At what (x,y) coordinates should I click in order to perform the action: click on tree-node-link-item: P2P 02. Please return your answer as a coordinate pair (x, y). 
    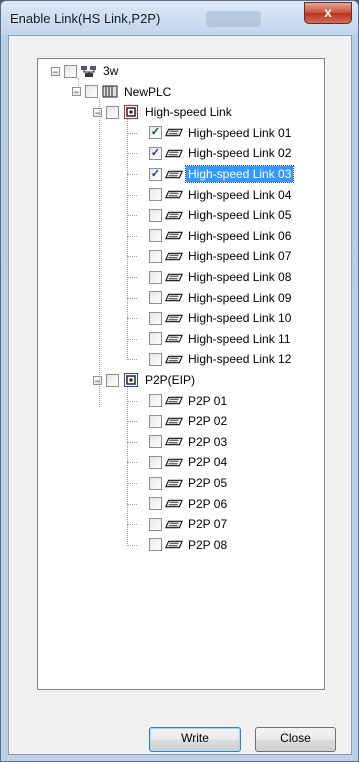
    Looking at the image, I should click on (182, 421).